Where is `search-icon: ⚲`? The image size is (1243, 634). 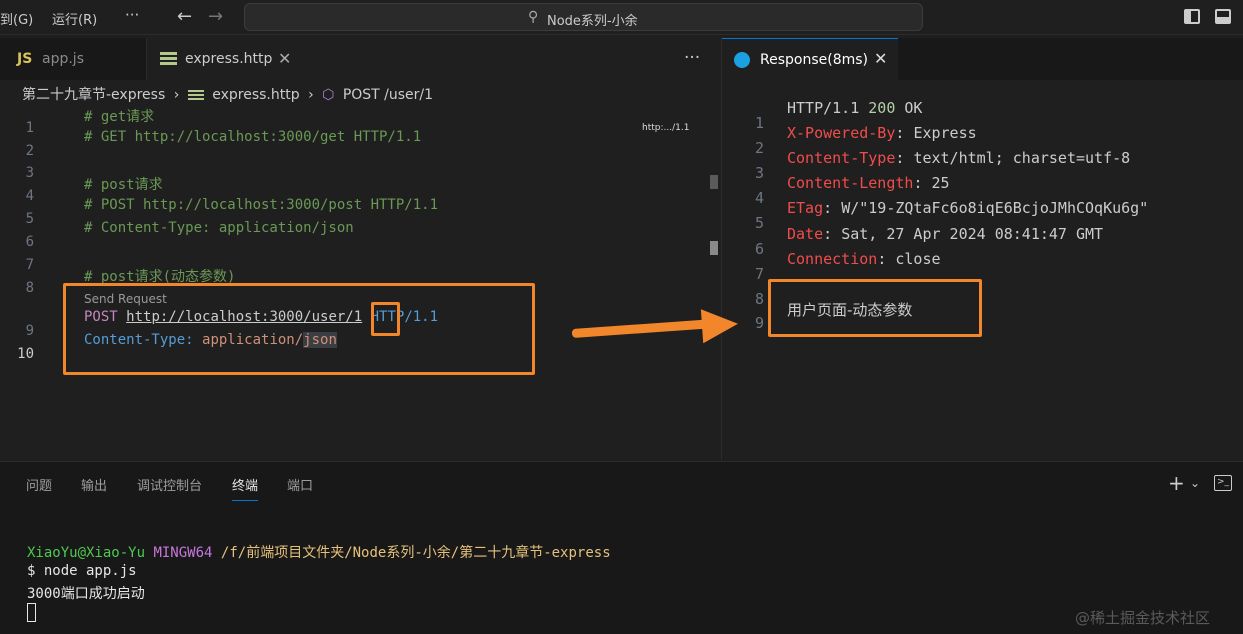
search-icon: ⚲ is located at coordinates (533, 17).